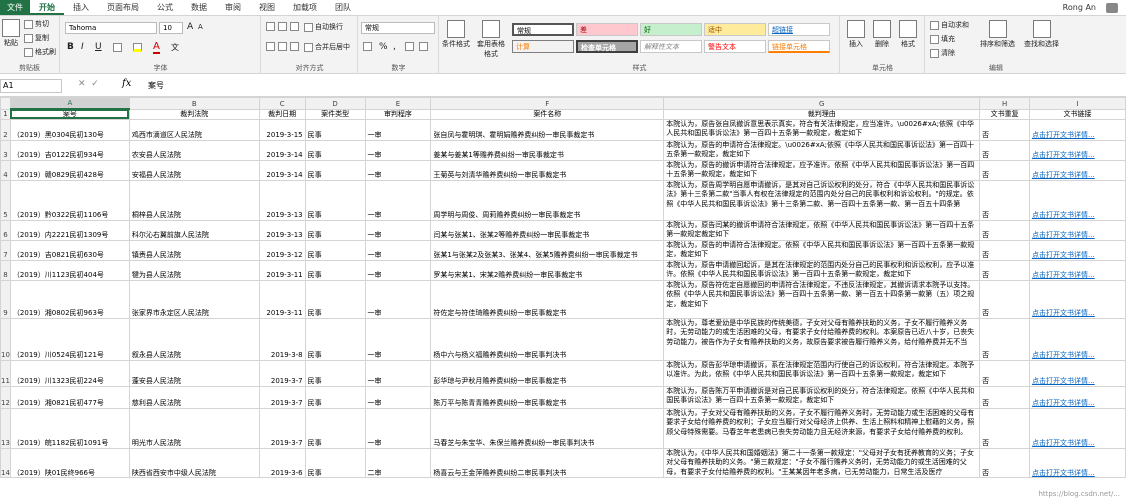 The width and height of the screenshot is (1126, 500). I want to click on row-header: 6, so click(5, 230).